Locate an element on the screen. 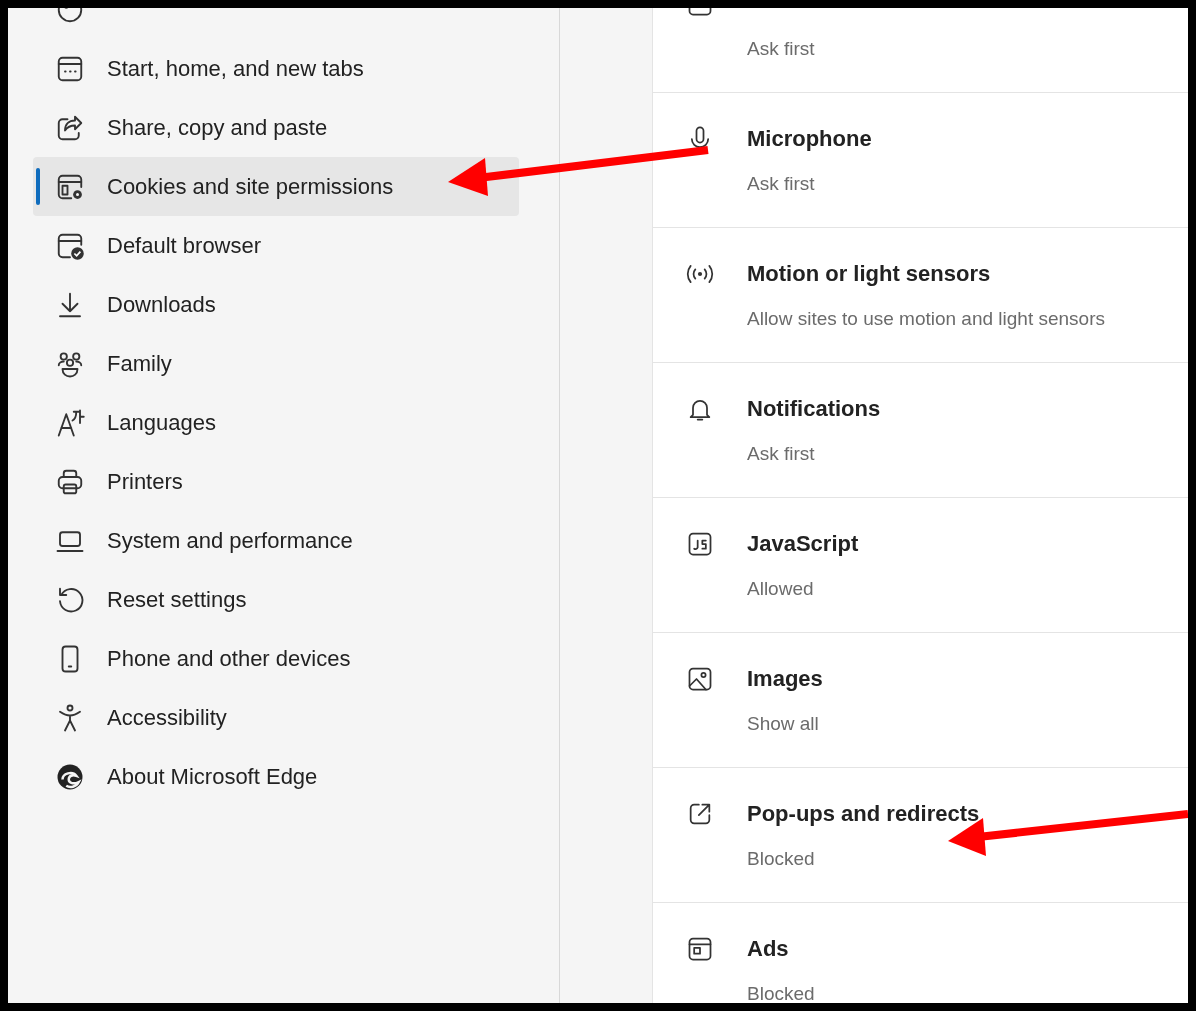  permission-title: Notifications is located at coordinates (814, 409).